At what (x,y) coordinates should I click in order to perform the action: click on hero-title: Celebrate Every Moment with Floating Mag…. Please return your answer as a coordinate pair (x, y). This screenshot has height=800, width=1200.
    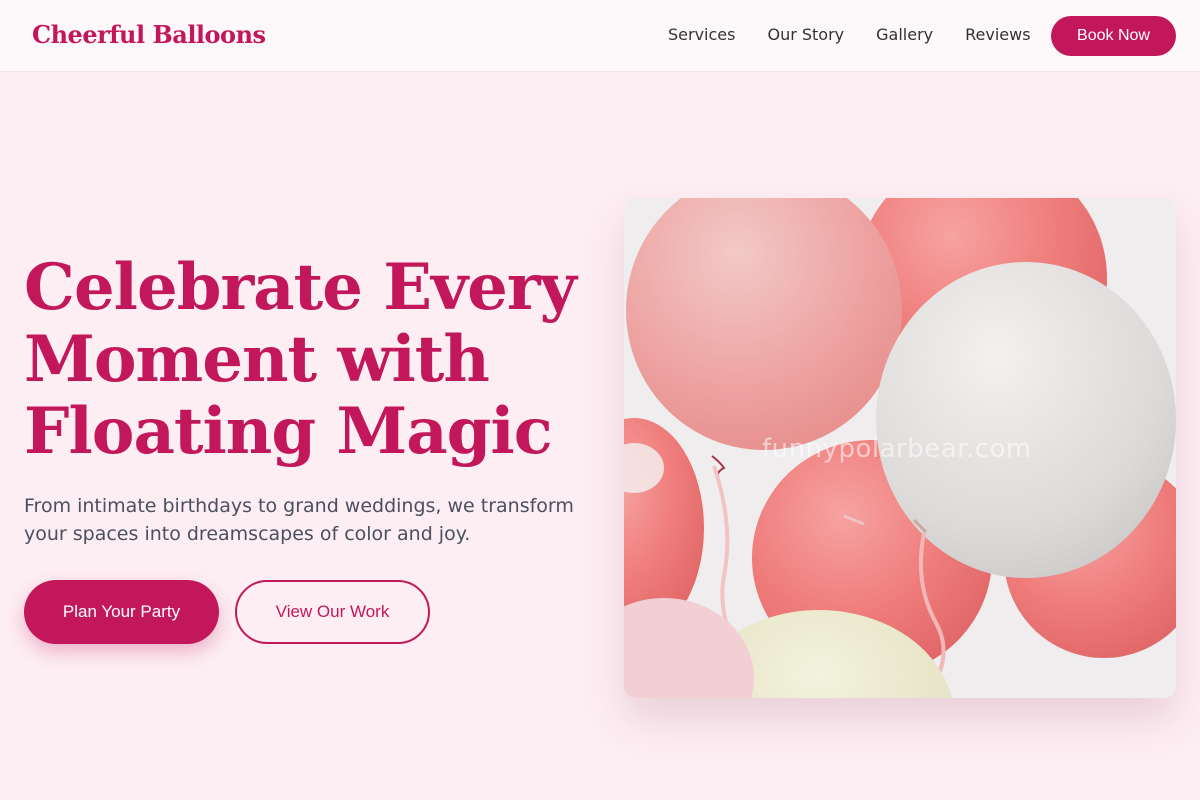
    Looking at the image, I should click on (314, 360).